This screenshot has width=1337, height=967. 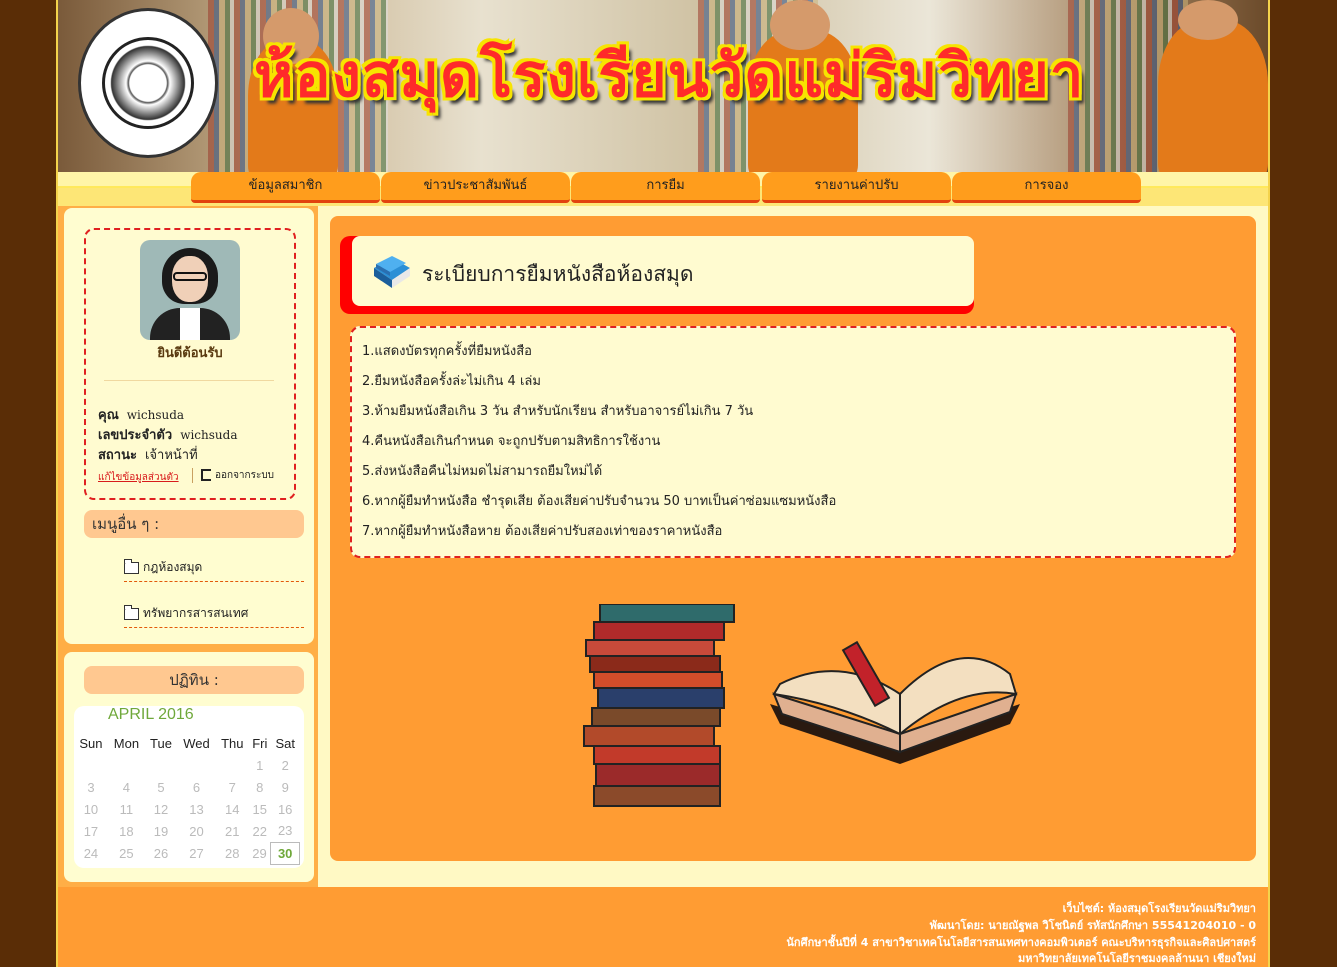 I want to click on calendar-day: 3, so click(x=91, y=787).